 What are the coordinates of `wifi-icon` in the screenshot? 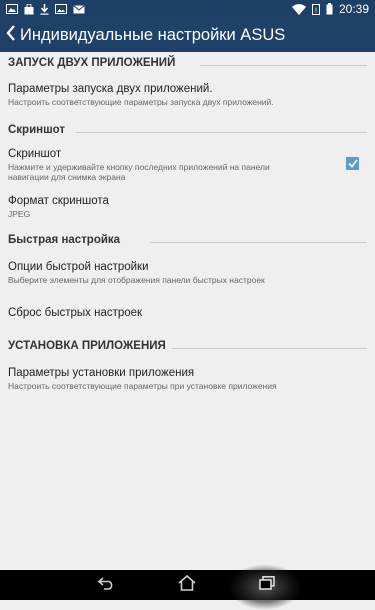 It's located at (298, 9).